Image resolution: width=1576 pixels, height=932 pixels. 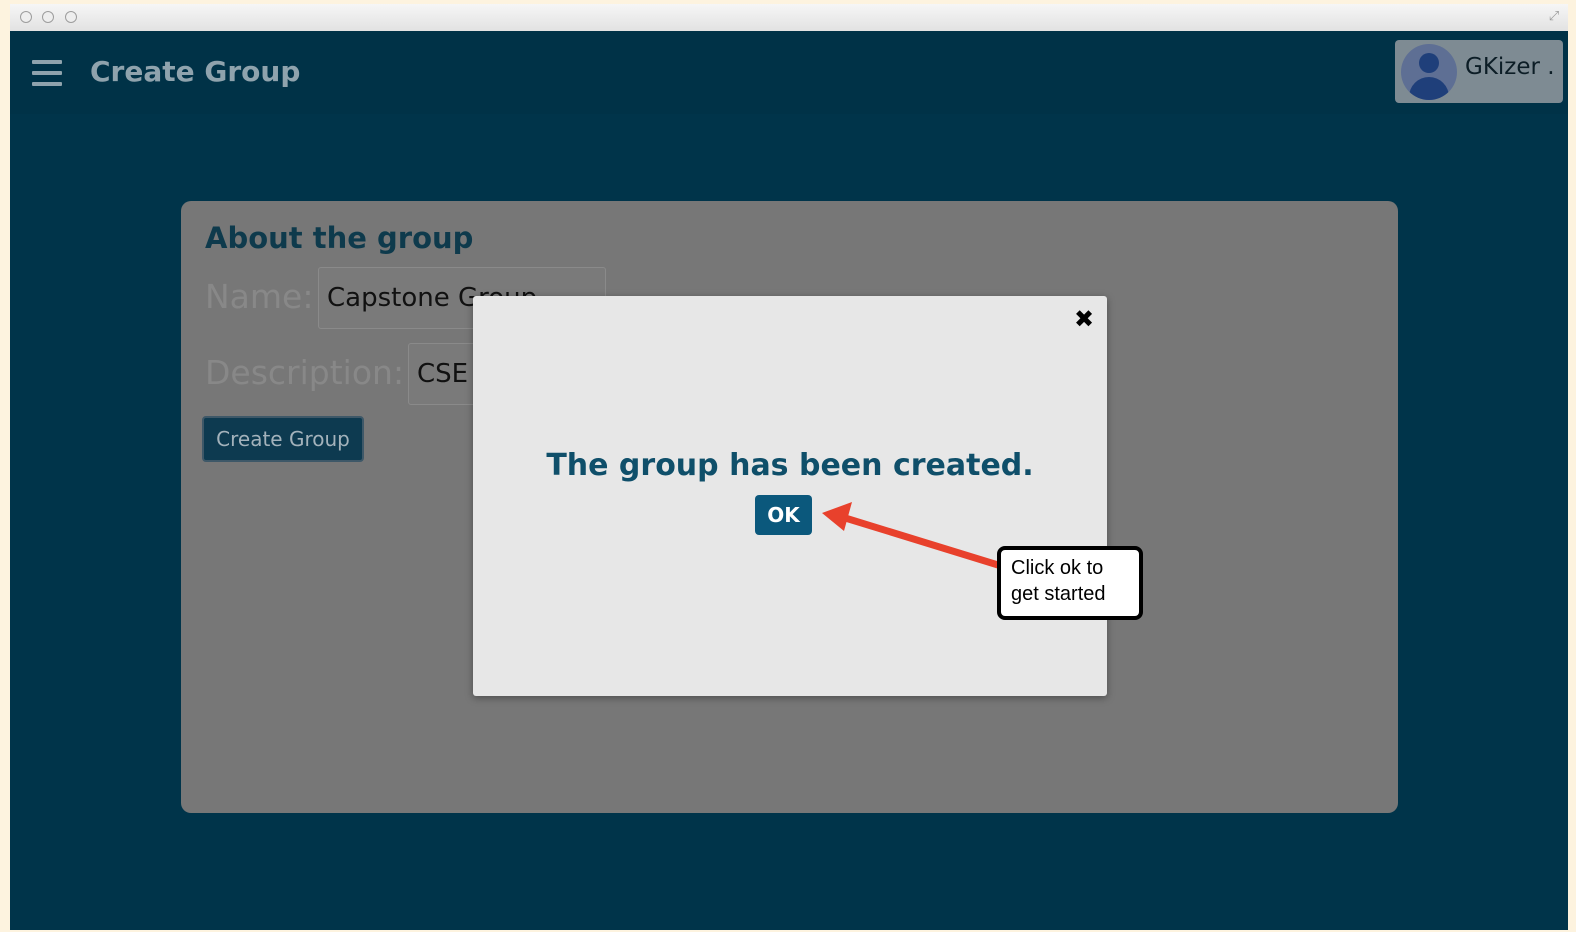 I want to click on dialog-message: The group has been created., so click(x=790, y=465).